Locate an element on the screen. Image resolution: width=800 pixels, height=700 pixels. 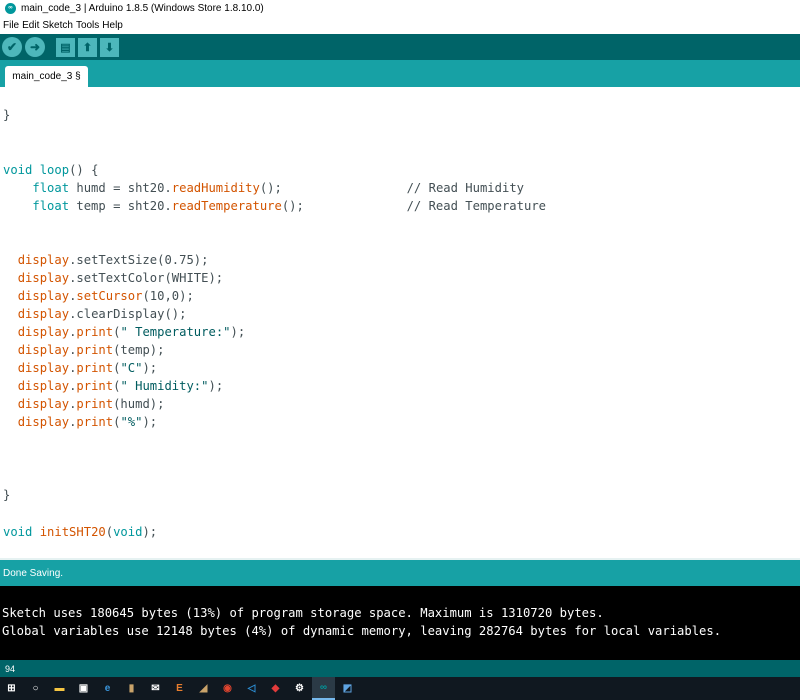
vscode-icon: ◁ is located at coordinates (251, 688).